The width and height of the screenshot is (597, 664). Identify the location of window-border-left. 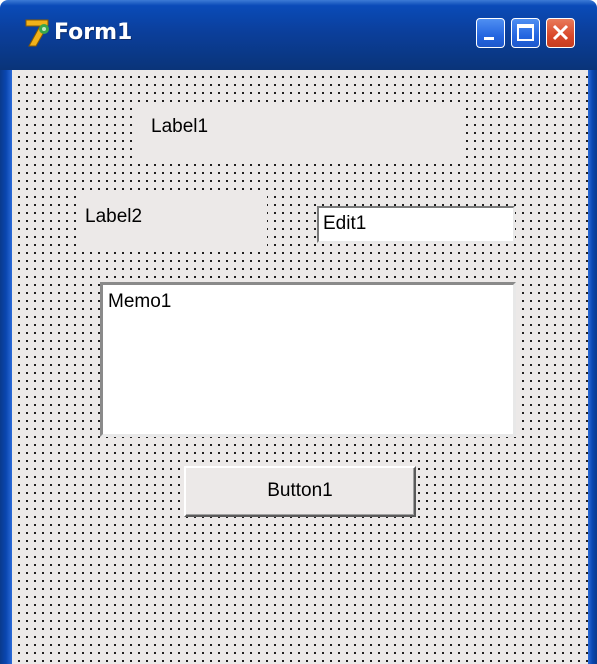
(6, 367).